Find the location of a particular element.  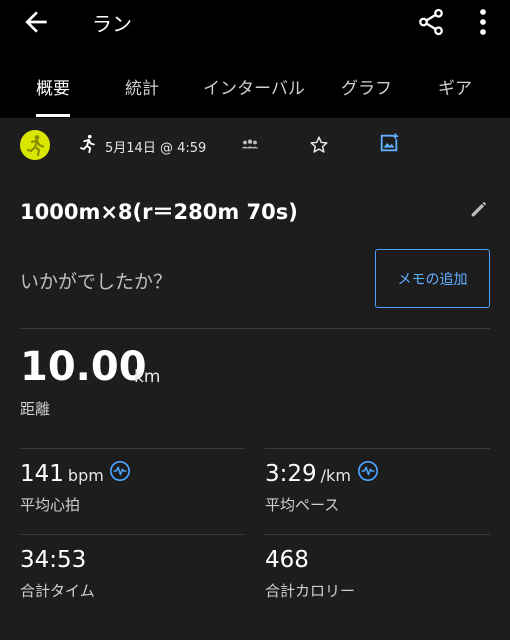

avatar is located at coordinates (35, 145).